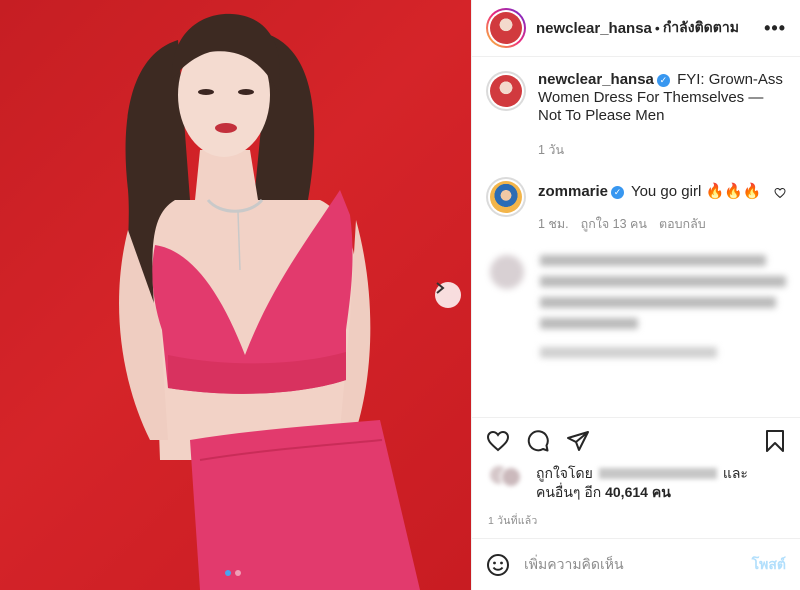 This screenshot has height=590, width=800. What do you see at coordinates (573, 191) in the screenshot?
I see `comment-username: zommarie` at bounding box center [573, 191].